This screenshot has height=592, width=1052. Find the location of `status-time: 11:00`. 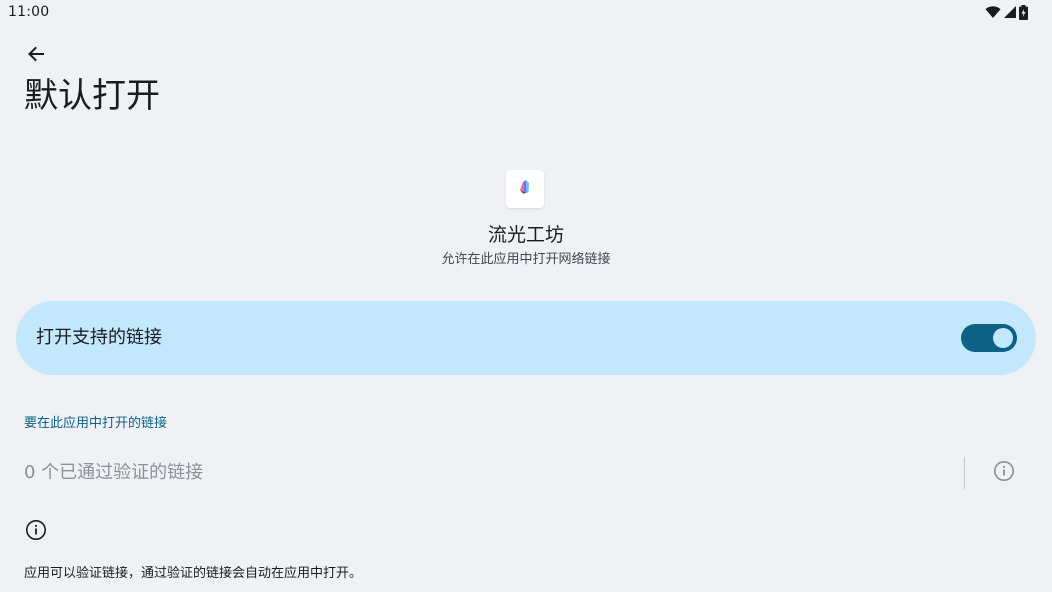

status-time: 11:00 is located at coordinates (29, 12).